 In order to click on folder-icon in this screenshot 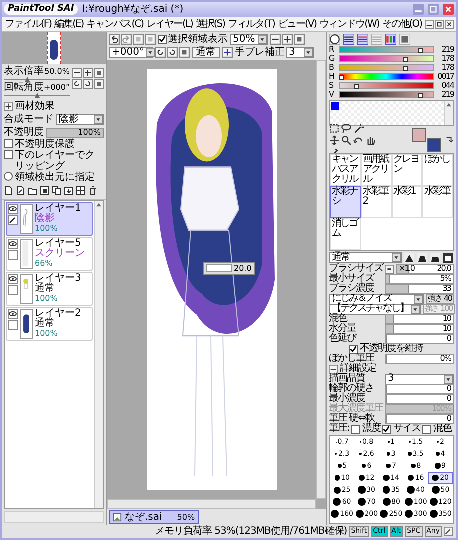, I will do `click(33, 191)`.